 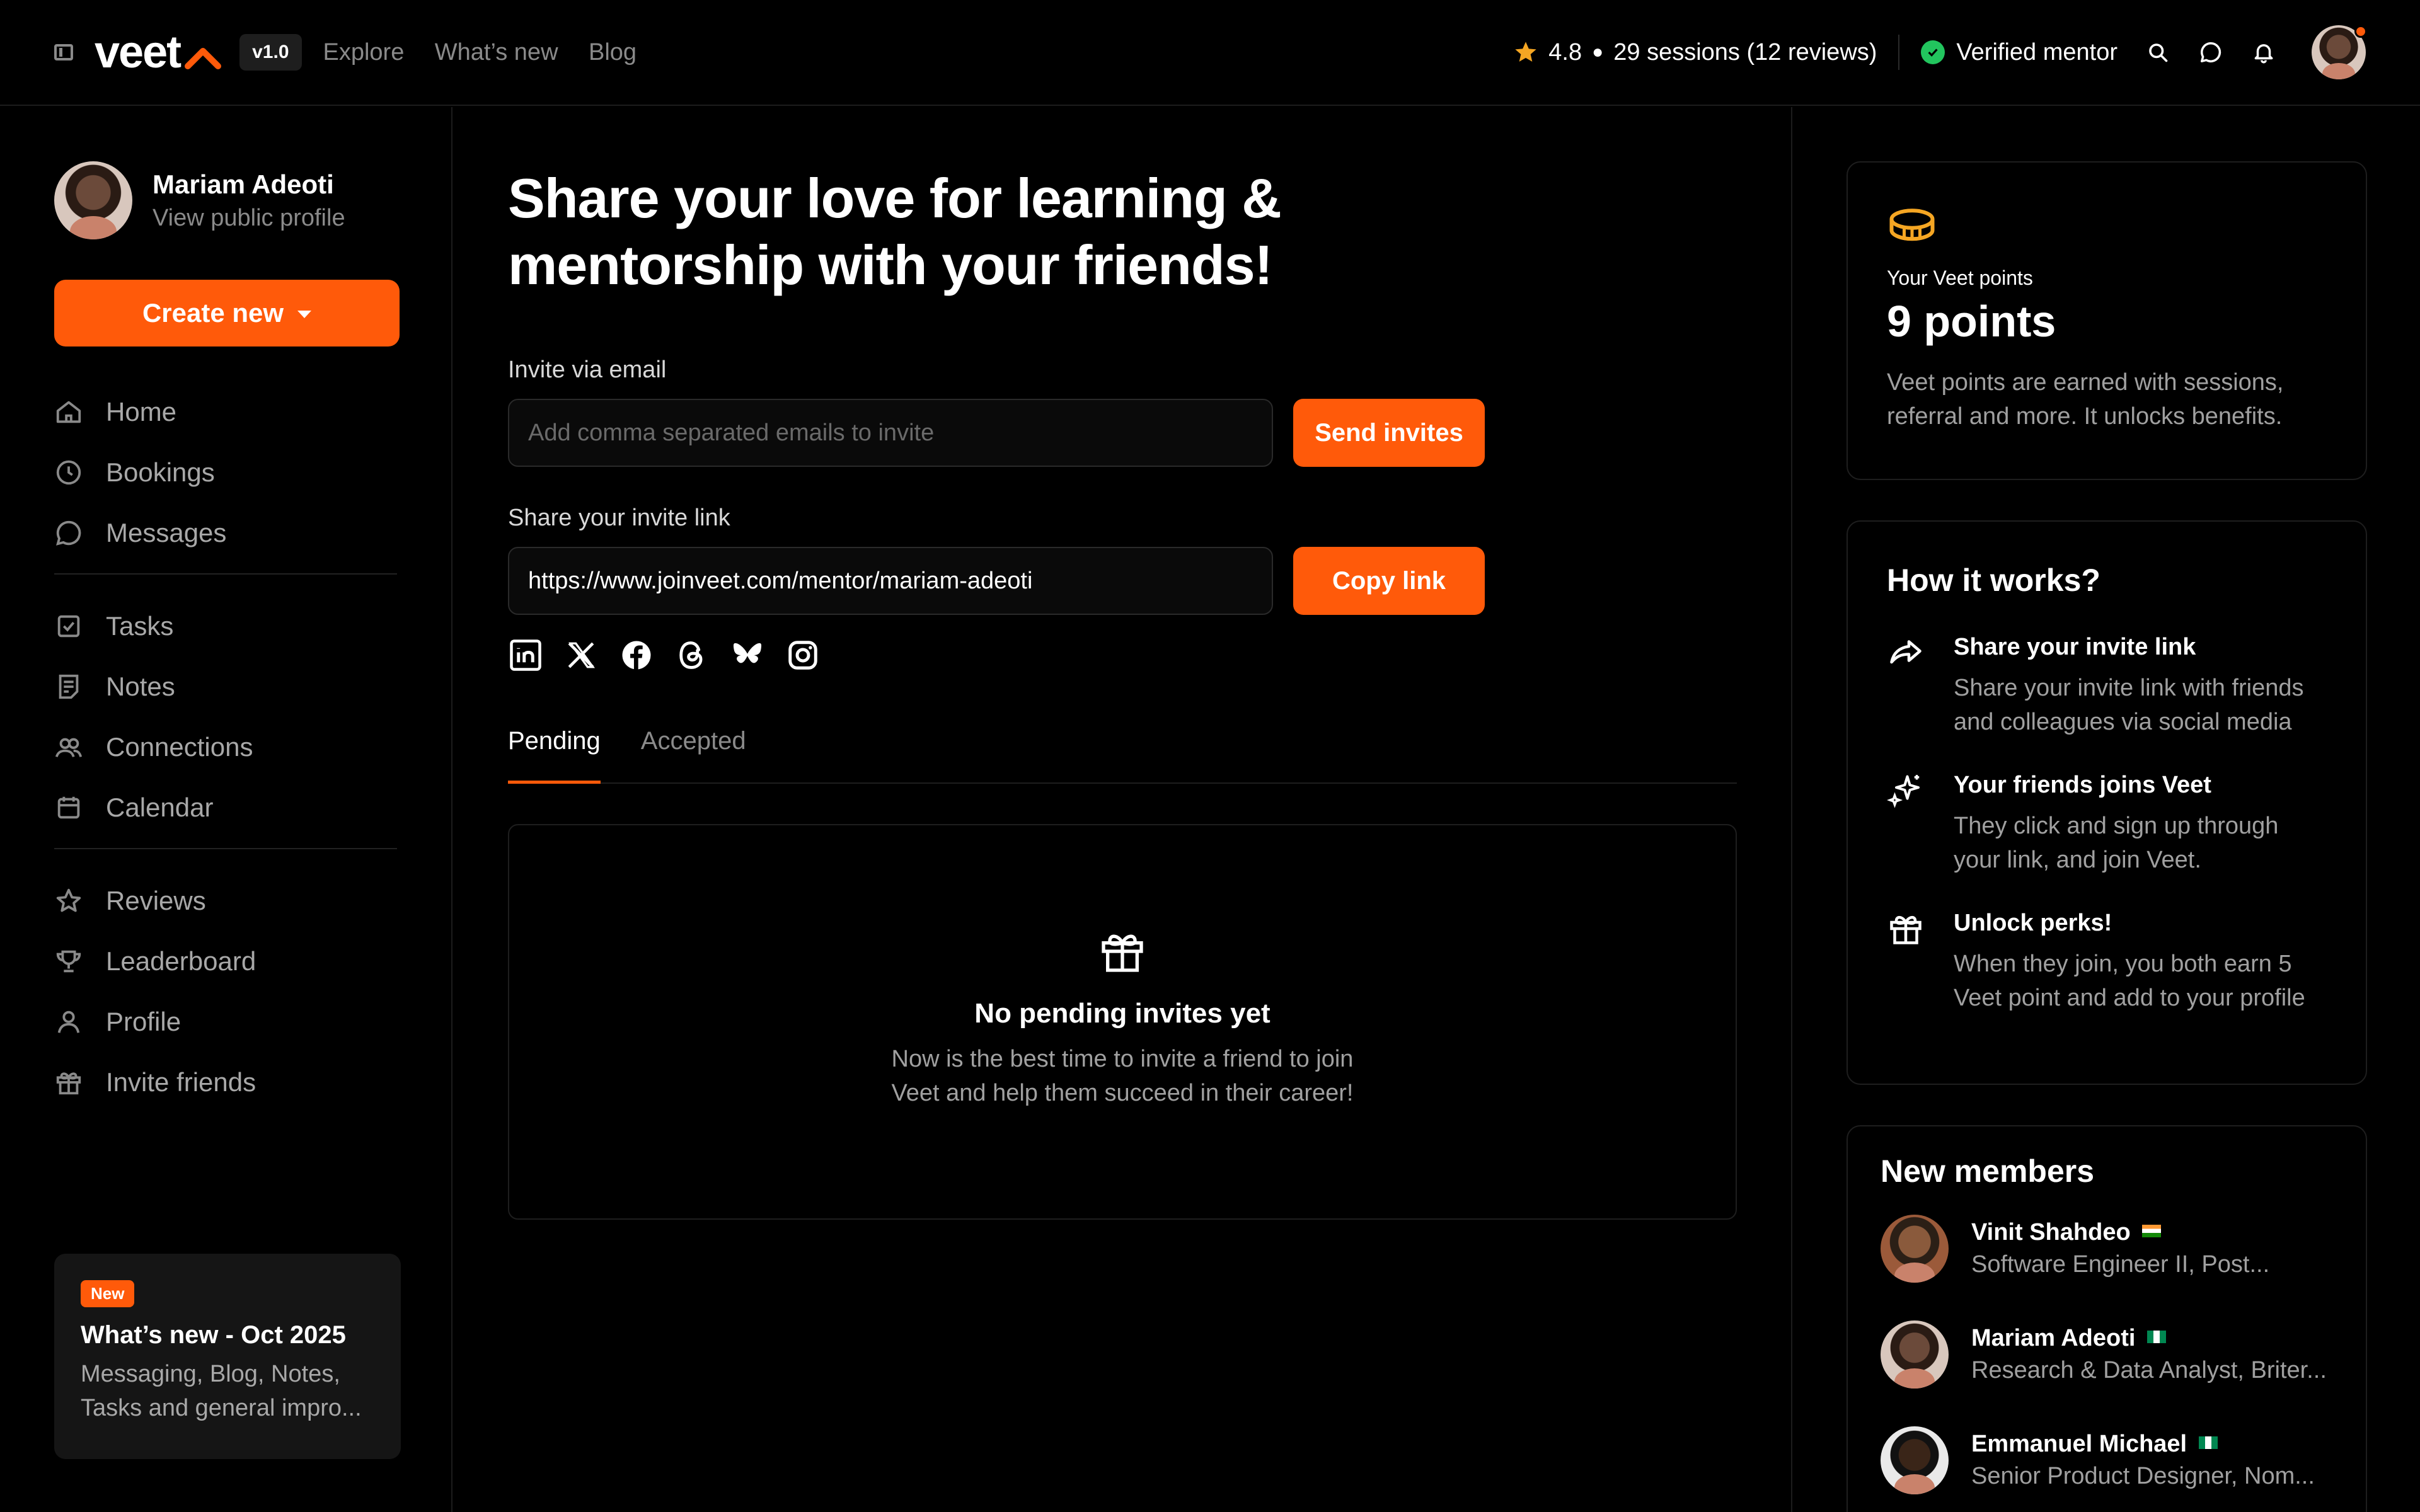 I want to click on linkedin-icon, so click(x=525, y=655).